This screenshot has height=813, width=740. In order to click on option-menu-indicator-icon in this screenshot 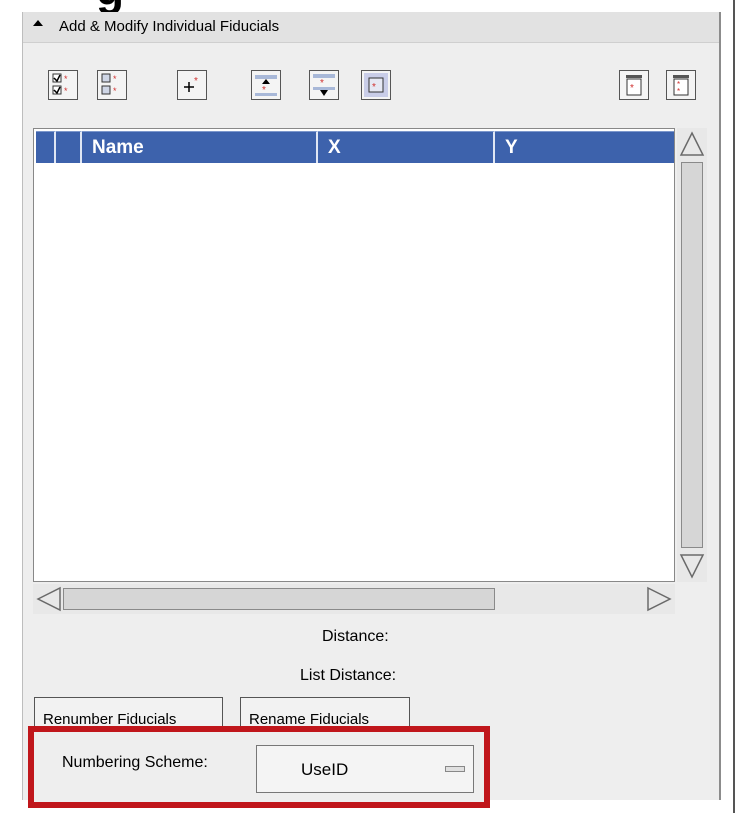, I will do `click(455, 769)`.